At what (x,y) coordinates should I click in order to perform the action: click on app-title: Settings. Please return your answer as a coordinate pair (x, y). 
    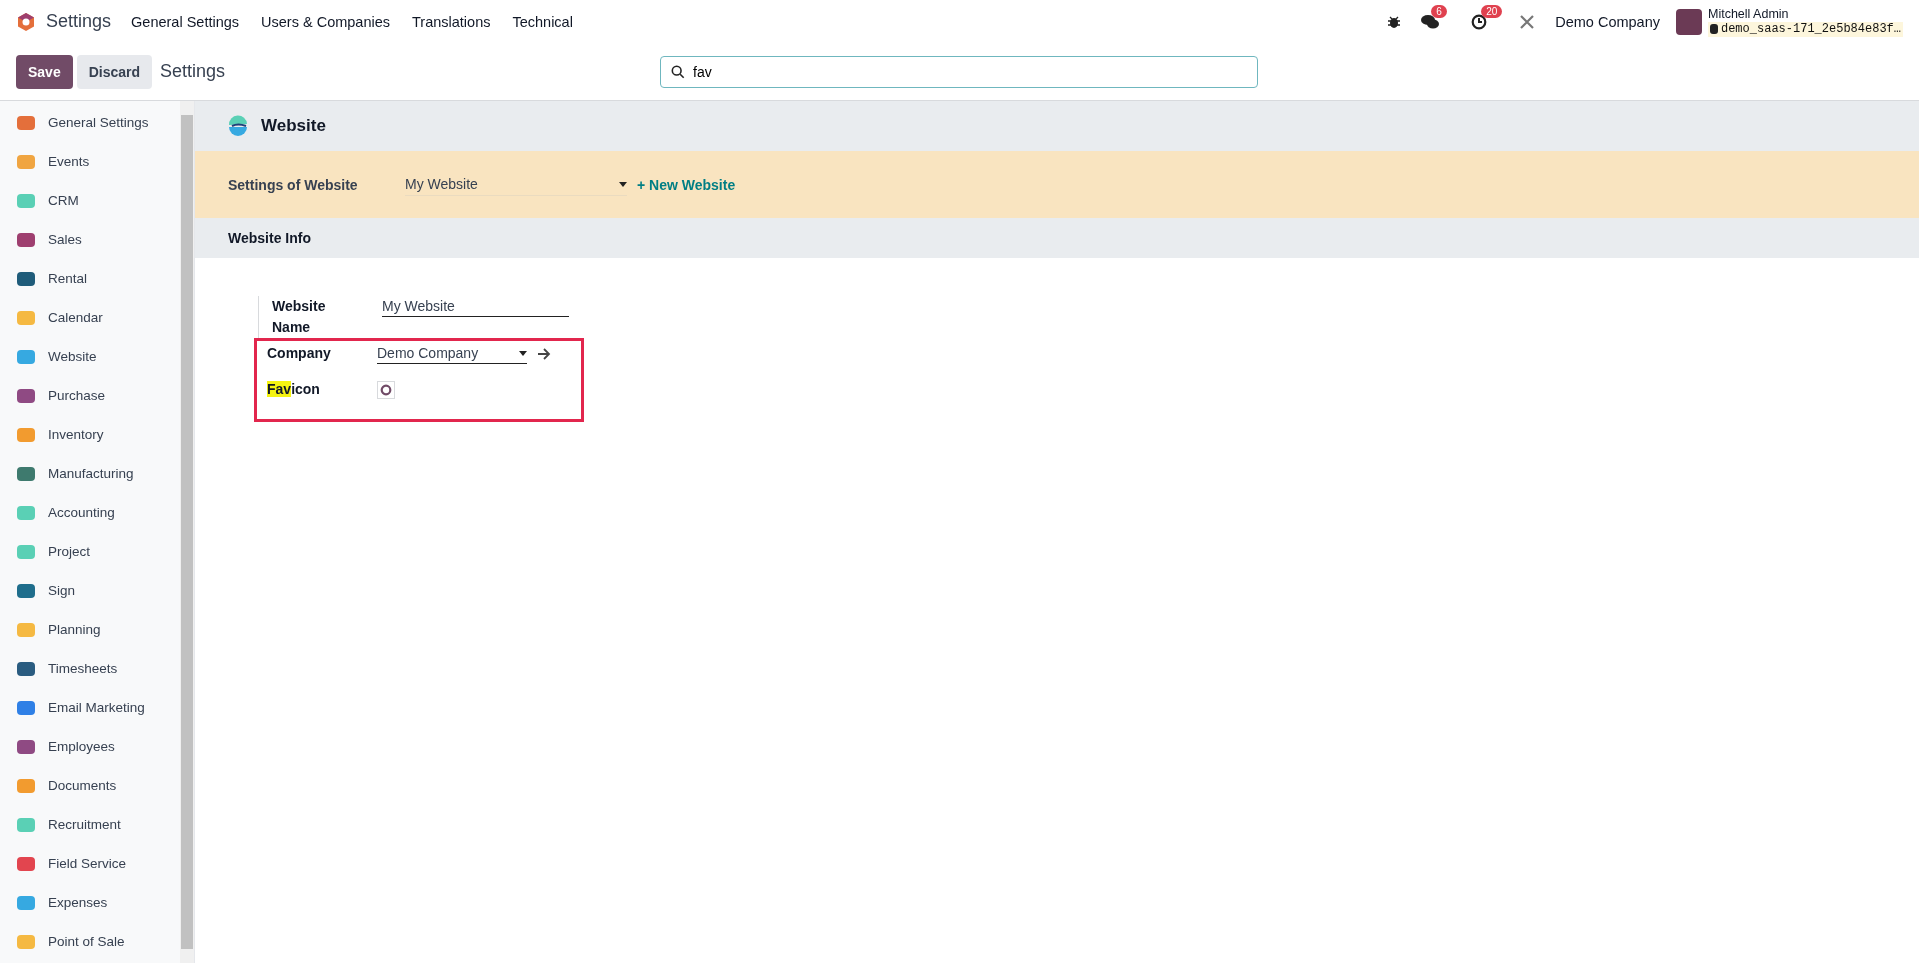
    Looking at the image, I should click on (79, 21).